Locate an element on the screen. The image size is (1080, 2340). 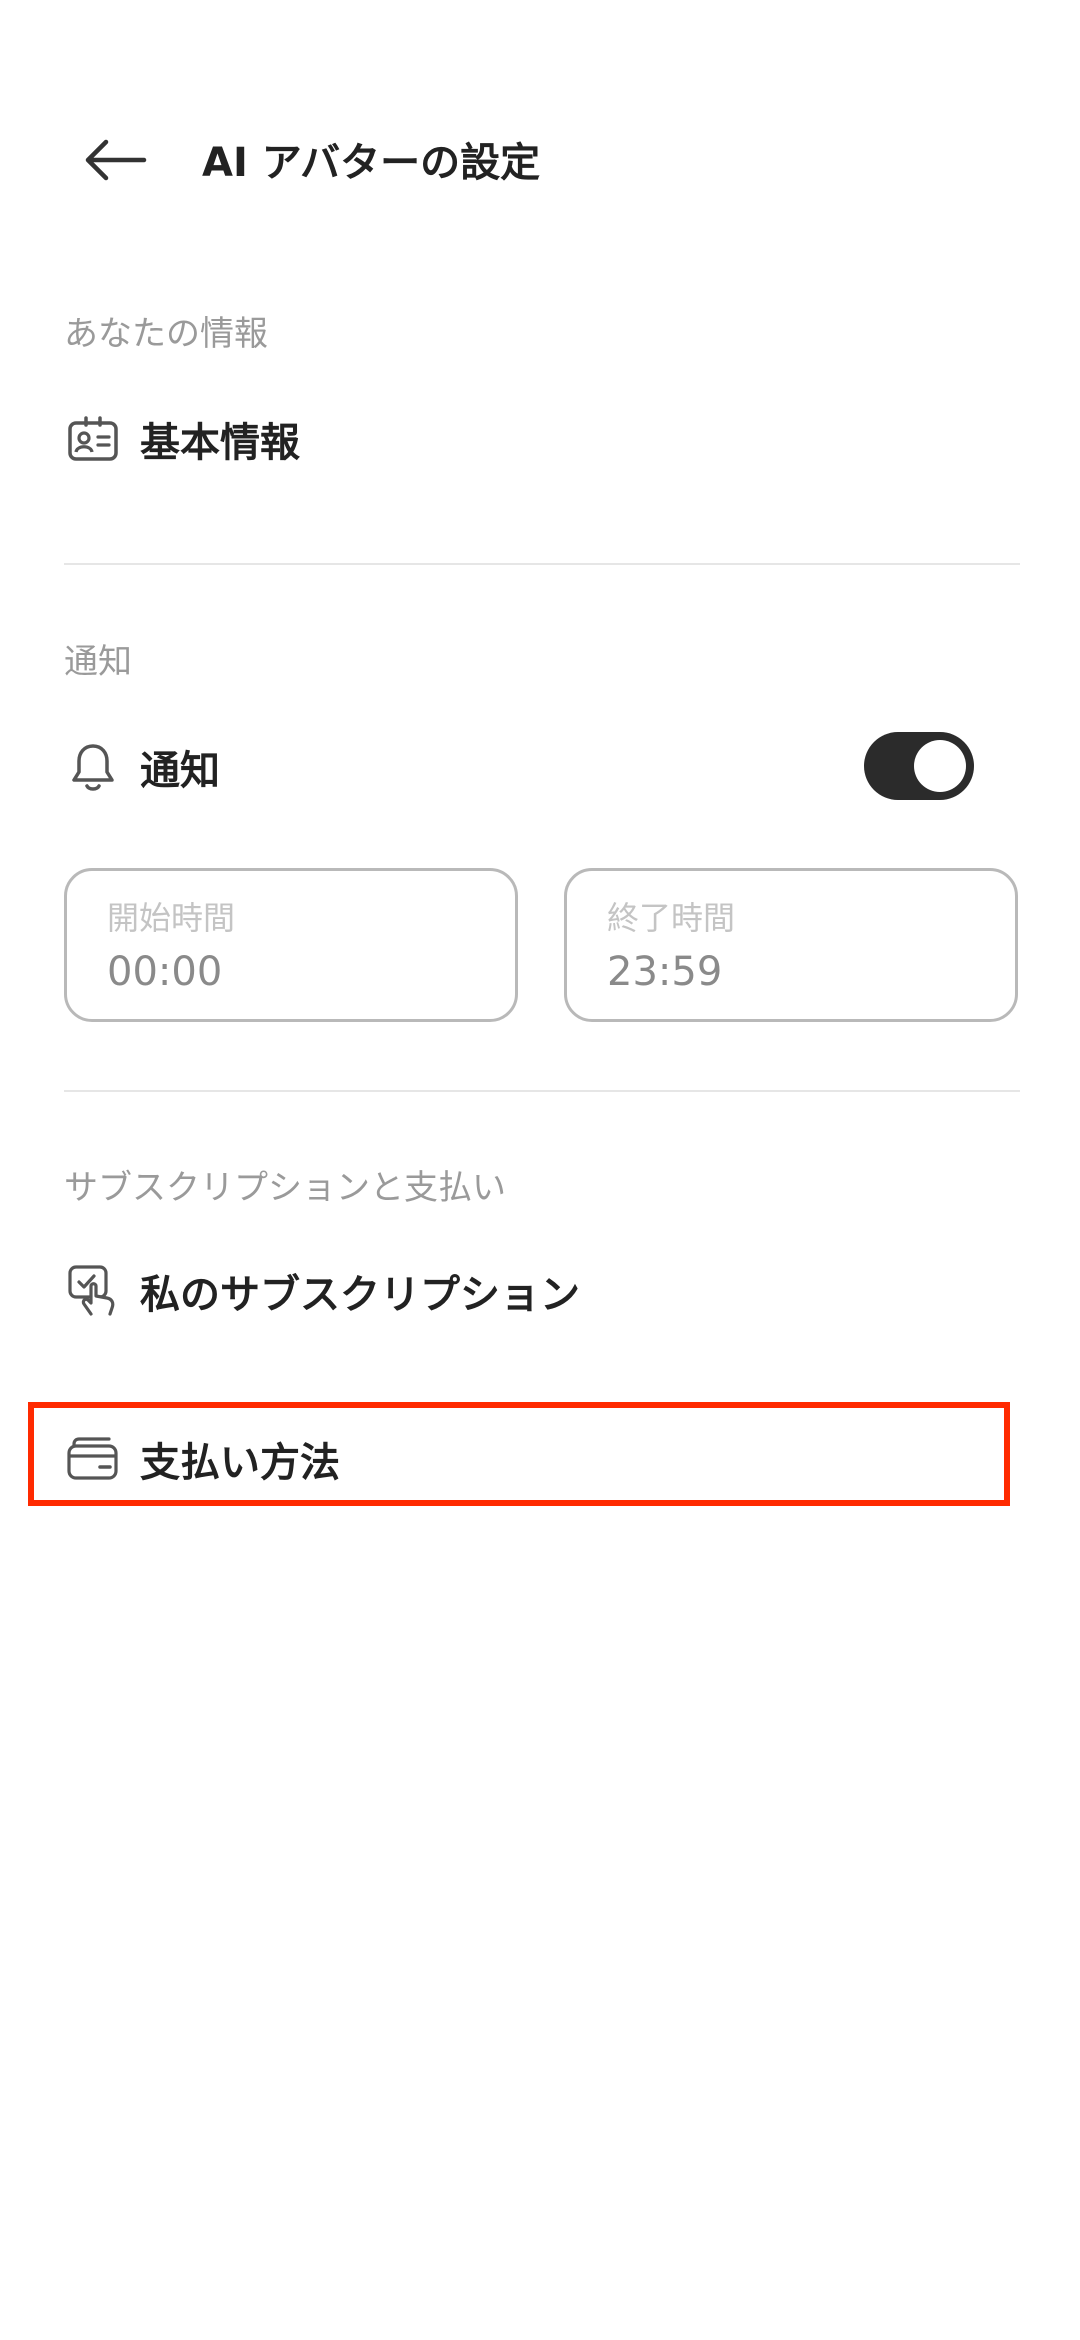
bell-icon is located at coordinates (93, 767).